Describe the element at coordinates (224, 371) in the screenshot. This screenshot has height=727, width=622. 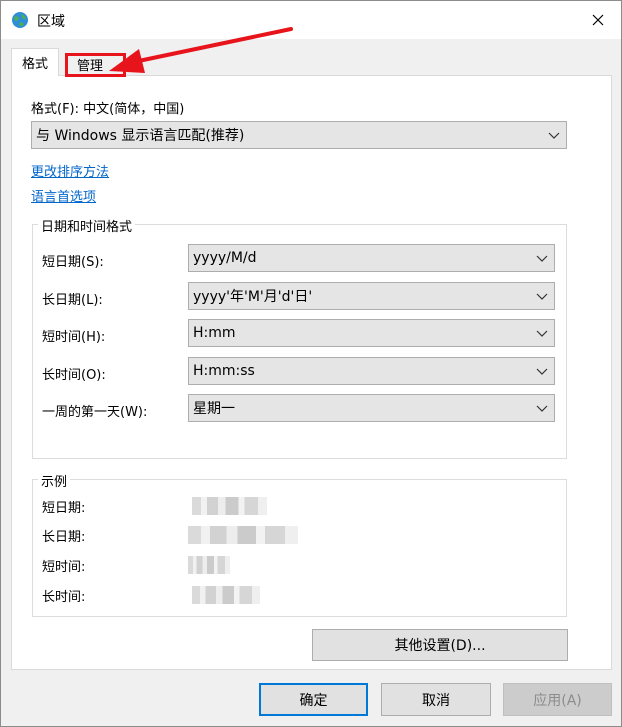
I see `long-time-value: H:mm:ss` at that location.